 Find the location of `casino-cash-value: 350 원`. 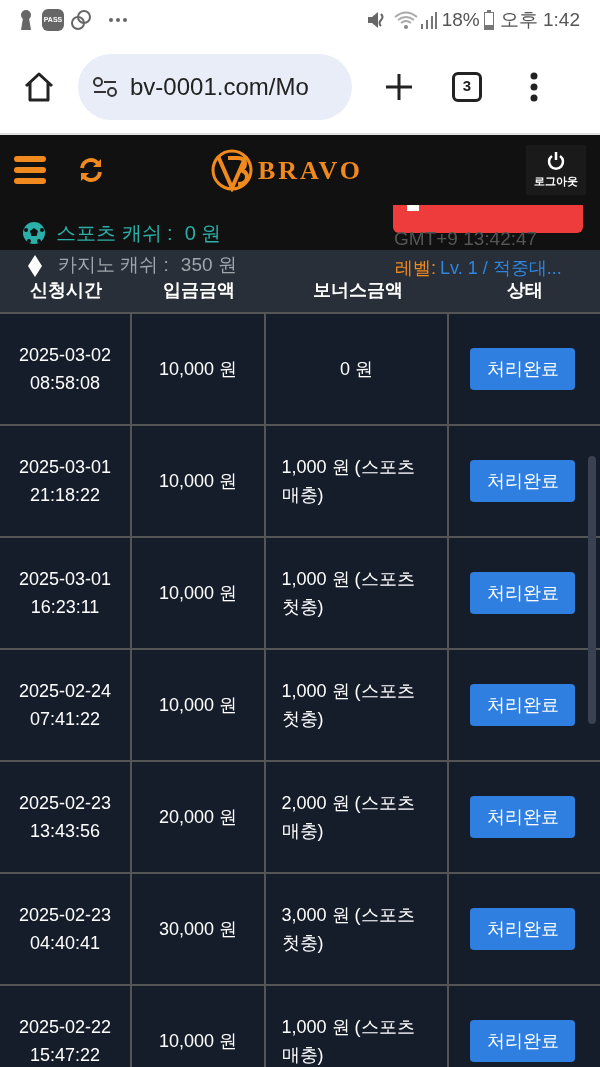

casino-cash-value: 350 원 is located at coordinates (208, 265).